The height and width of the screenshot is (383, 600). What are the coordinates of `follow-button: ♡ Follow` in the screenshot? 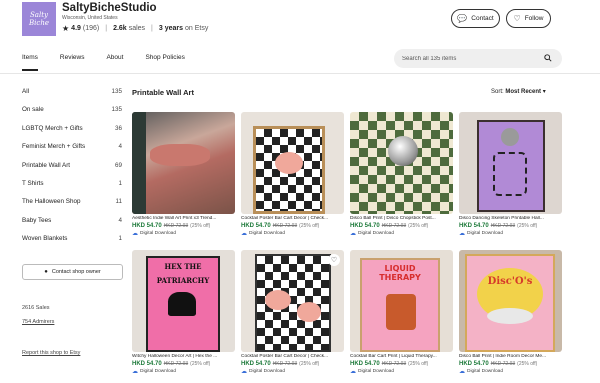 It's located at (528, 18).